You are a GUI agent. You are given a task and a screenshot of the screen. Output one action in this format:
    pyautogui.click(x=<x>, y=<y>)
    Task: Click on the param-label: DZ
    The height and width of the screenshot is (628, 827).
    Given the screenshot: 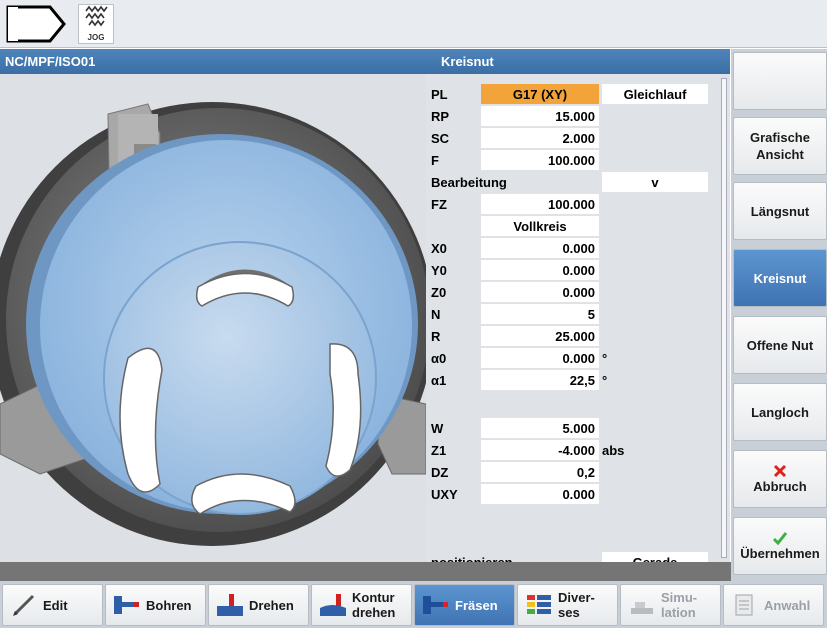 What is the action you would take?
    pyautogui.click(x=440, y=472)
    